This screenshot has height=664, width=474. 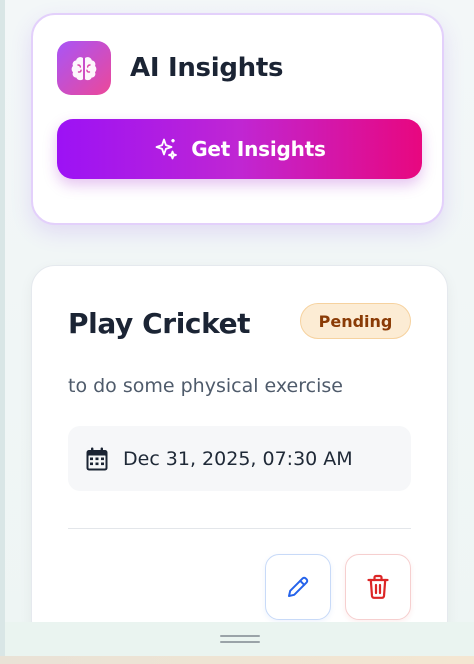 I want to click on ai-insights-title: AI Insights, so click(x=207, y=68).